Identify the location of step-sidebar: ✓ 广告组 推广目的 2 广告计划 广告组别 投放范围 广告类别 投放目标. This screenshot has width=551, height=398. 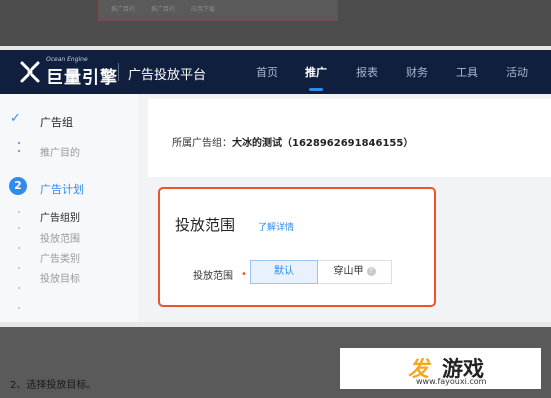
(69, 208).